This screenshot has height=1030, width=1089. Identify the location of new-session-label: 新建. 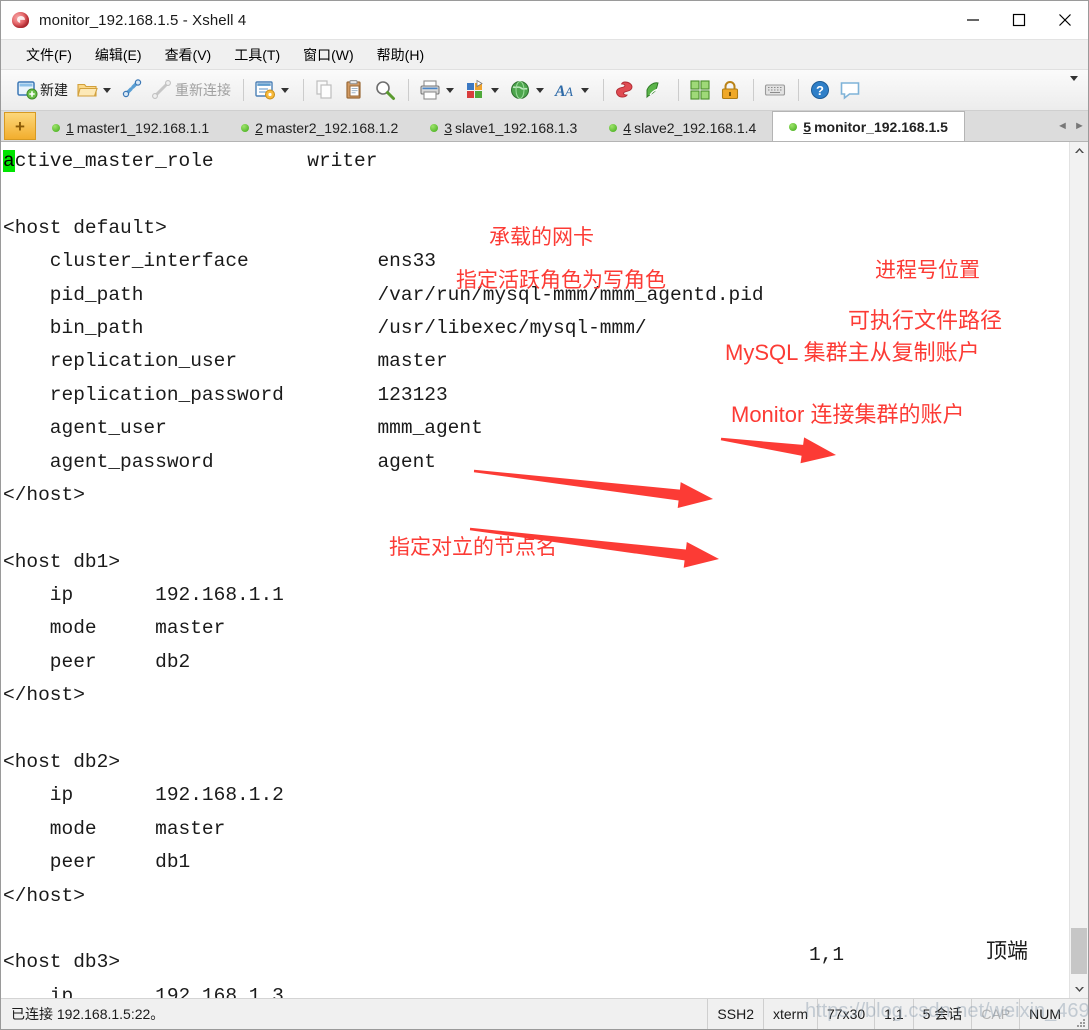
(54, 90).